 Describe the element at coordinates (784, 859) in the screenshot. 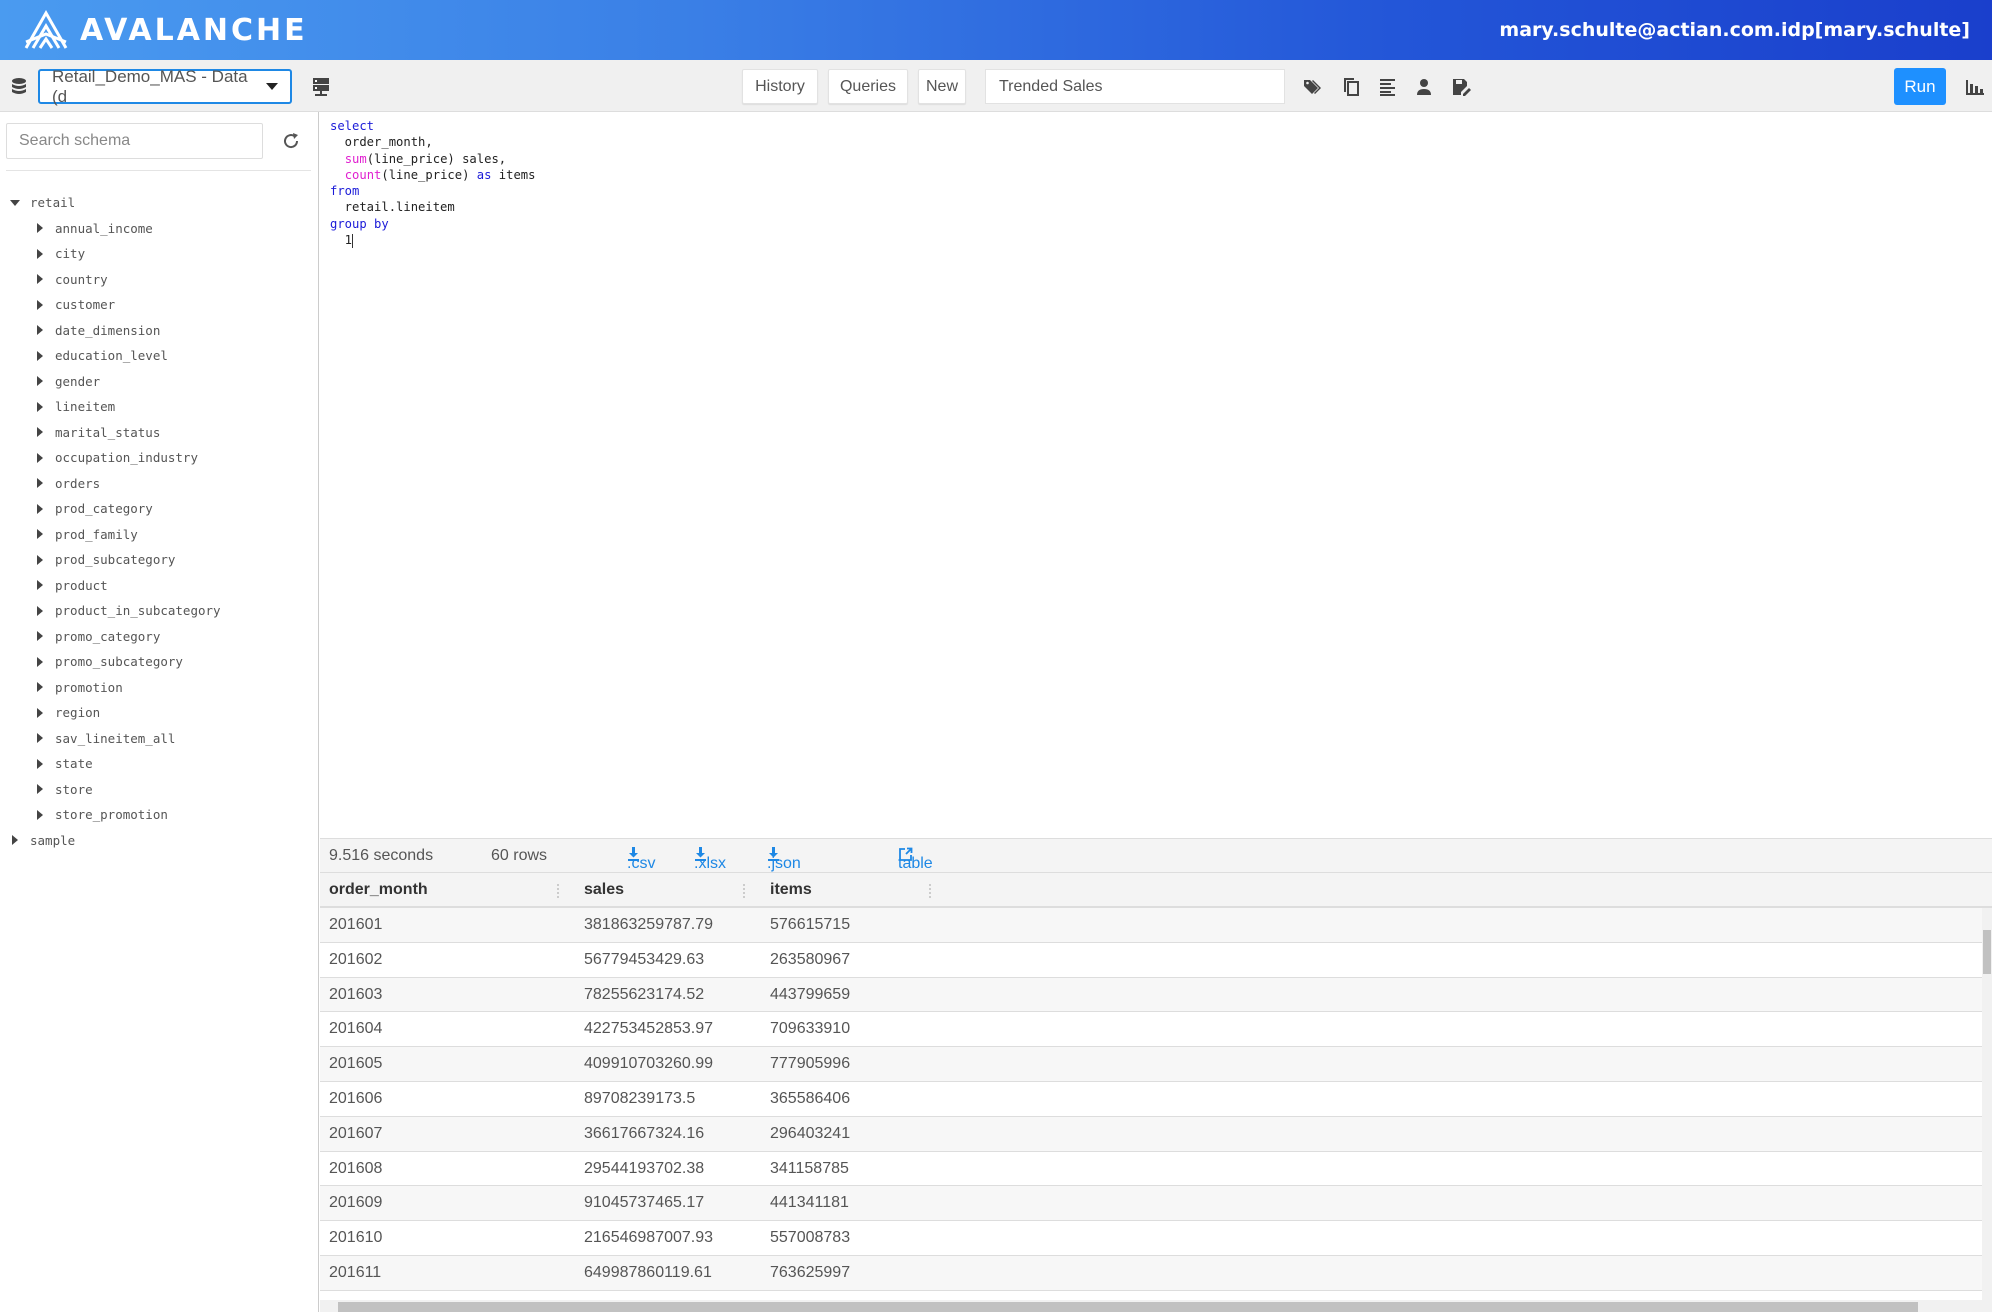

I see `download-json-link: .json` at that location.